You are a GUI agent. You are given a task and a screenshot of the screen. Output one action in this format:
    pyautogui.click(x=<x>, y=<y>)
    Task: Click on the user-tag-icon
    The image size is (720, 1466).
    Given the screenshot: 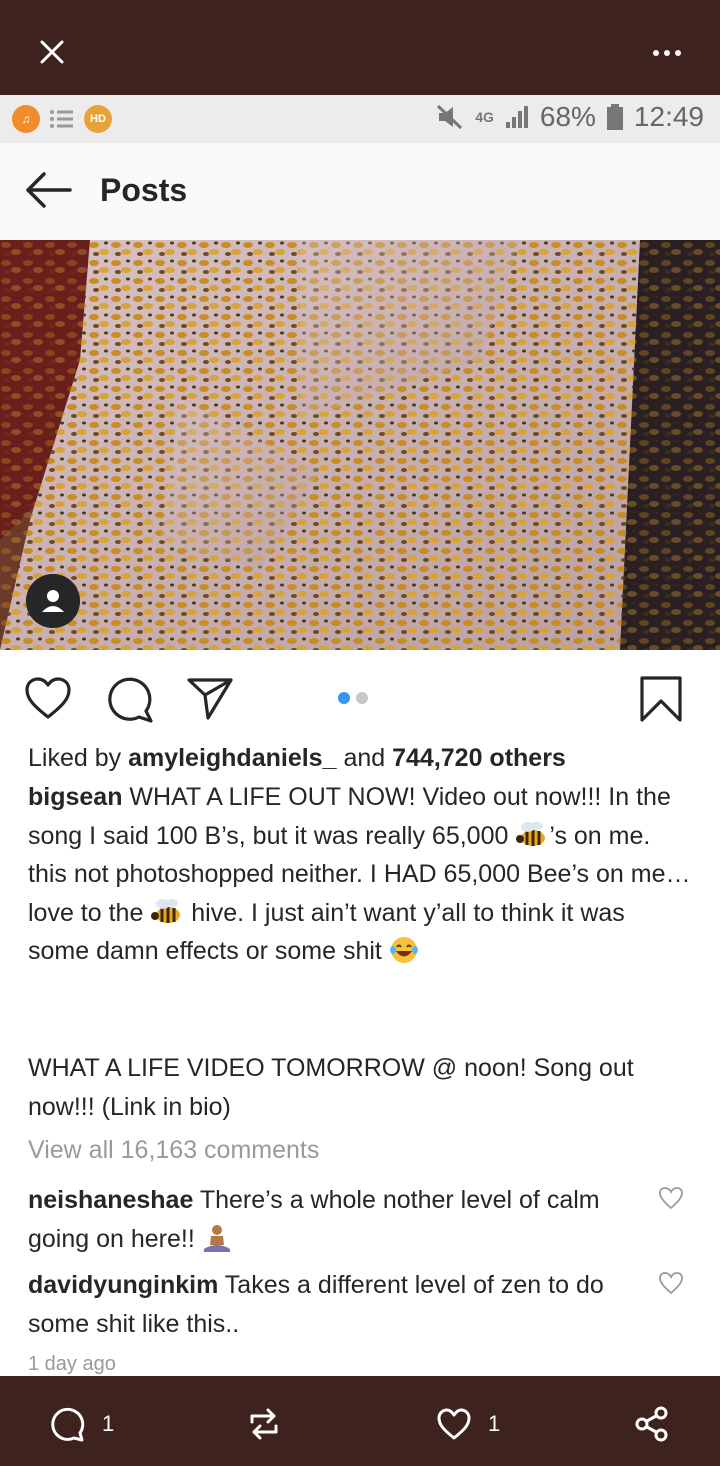 What is the action you would take?
    pyautogui.click(x=53, y=601)
    